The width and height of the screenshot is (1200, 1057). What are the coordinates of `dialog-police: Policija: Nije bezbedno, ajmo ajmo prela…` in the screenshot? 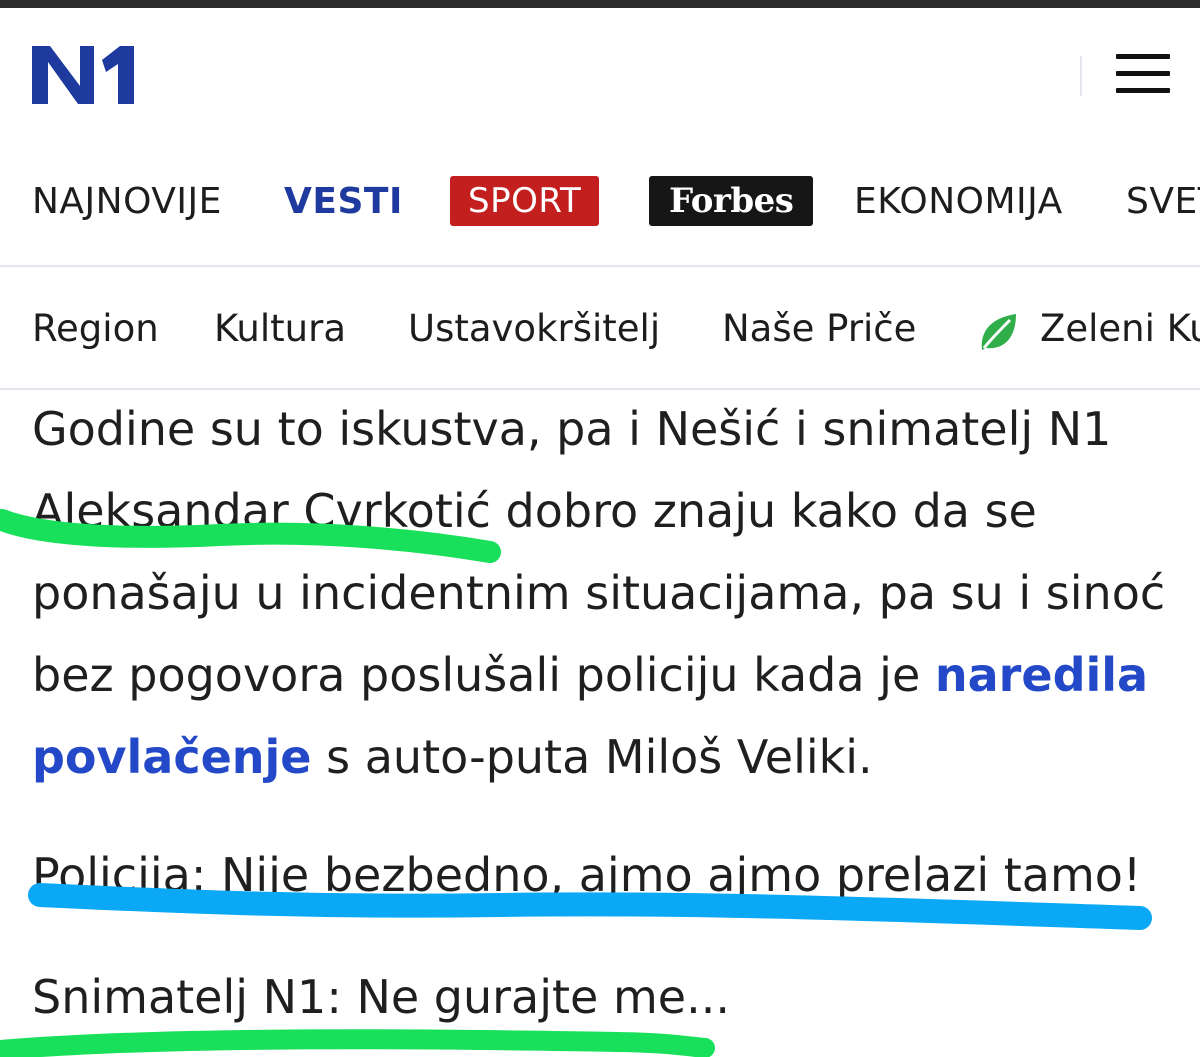 It's located at (587, 875).